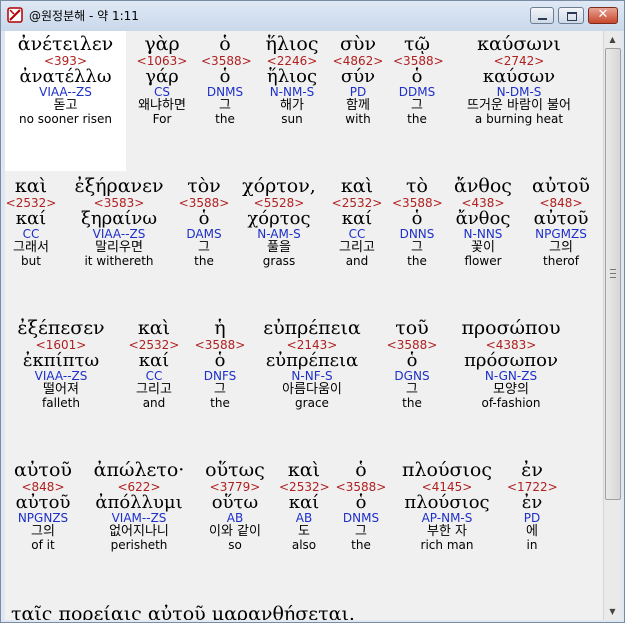 This screenshot has height=623, width=625. I want to click on word-unit: σὺν <4862> σύν PD 함께 with, so click(358, 79).